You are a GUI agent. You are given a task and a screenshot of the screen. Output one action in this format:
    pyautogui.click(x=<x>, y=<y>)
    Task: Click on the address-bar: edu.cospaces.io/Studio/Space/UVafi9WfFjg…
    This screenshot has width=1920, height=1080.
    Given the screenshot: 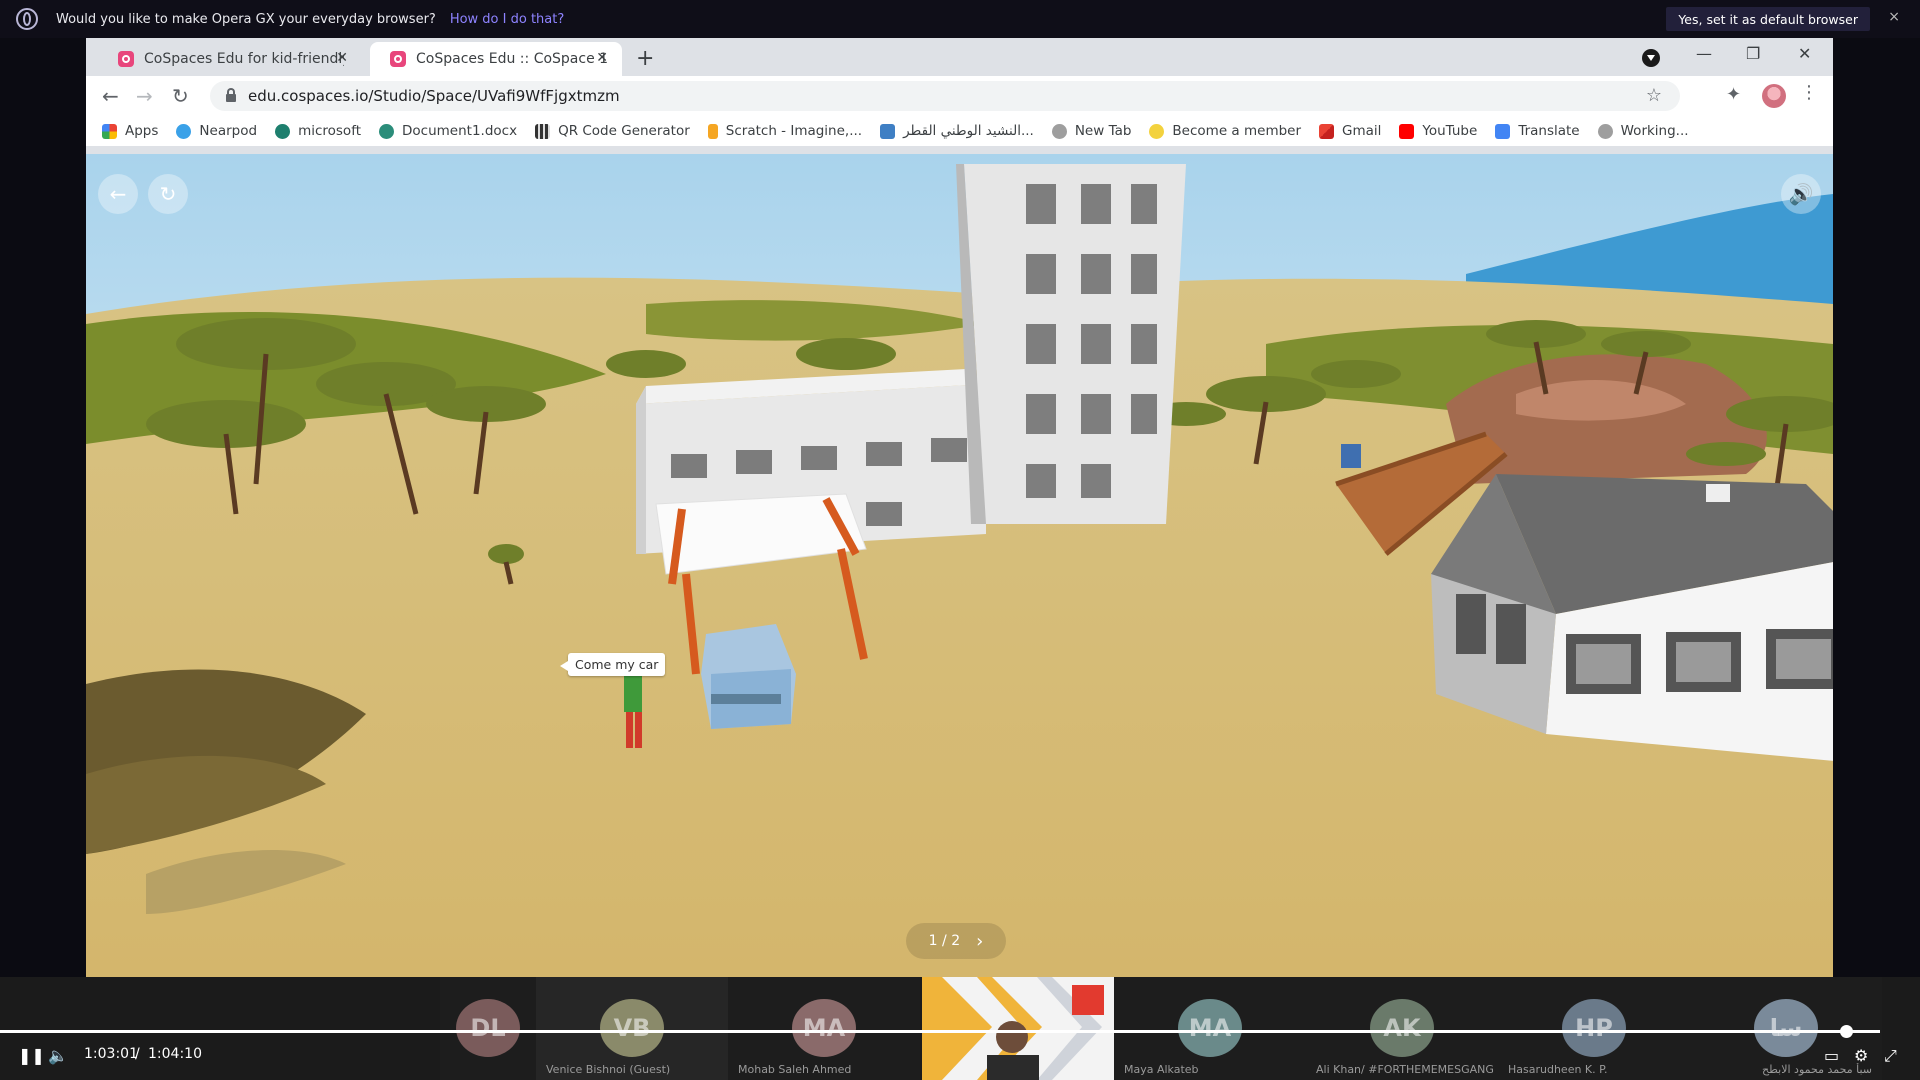 What is the action you would take?
    pyautogui.click(x=945, y=96)
    